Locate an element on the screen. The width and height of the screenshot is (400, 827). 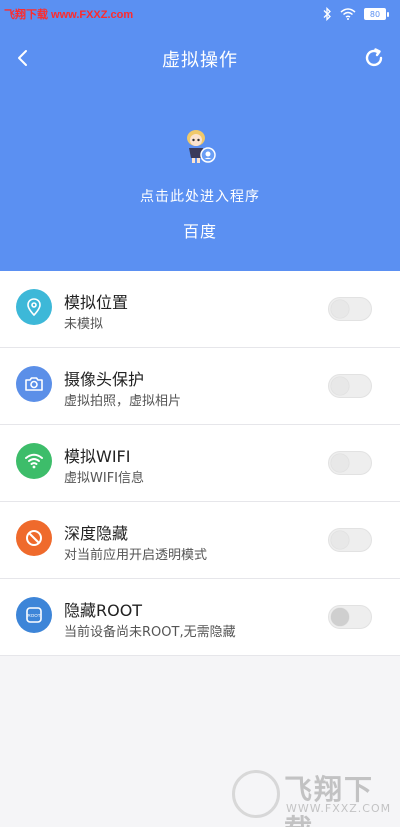
app-name: 百度 is located at coordinates (199, 231).